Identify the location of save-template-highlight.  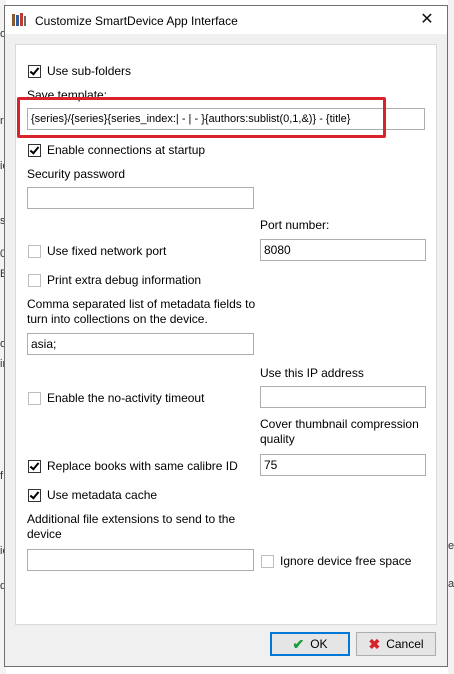
(201, 117).